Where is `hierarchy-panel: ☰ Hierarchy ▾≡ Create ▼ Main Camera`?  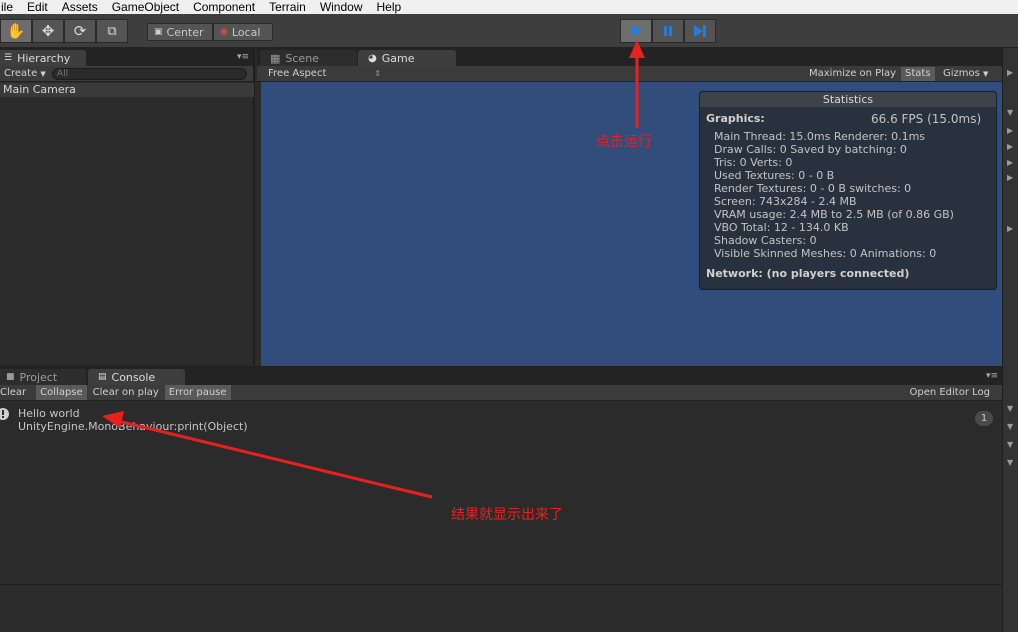
hierarchy-panel: ☰ Hierarchy ▾≡ Create ▼ Main Camera is located at coordinates (127, 206).